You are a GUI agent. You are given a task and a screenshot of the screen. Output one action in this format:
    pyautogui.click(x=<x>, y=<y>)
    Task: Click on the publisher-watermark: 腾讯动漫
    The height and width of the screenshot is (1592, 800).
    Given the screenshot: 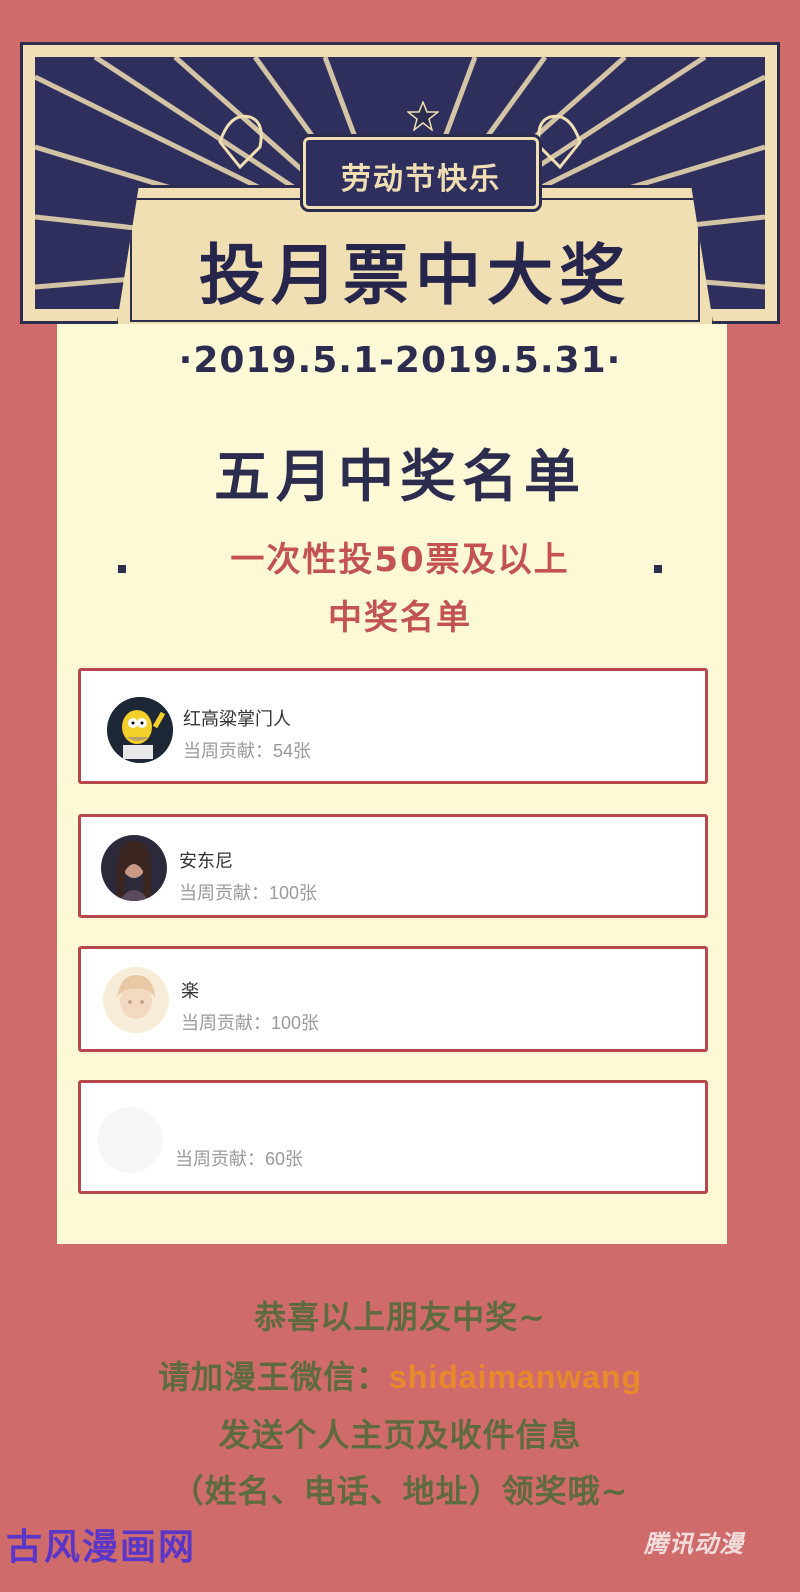 What is the action you would take?
    pyautogui.click(x=694, y=1544)
    